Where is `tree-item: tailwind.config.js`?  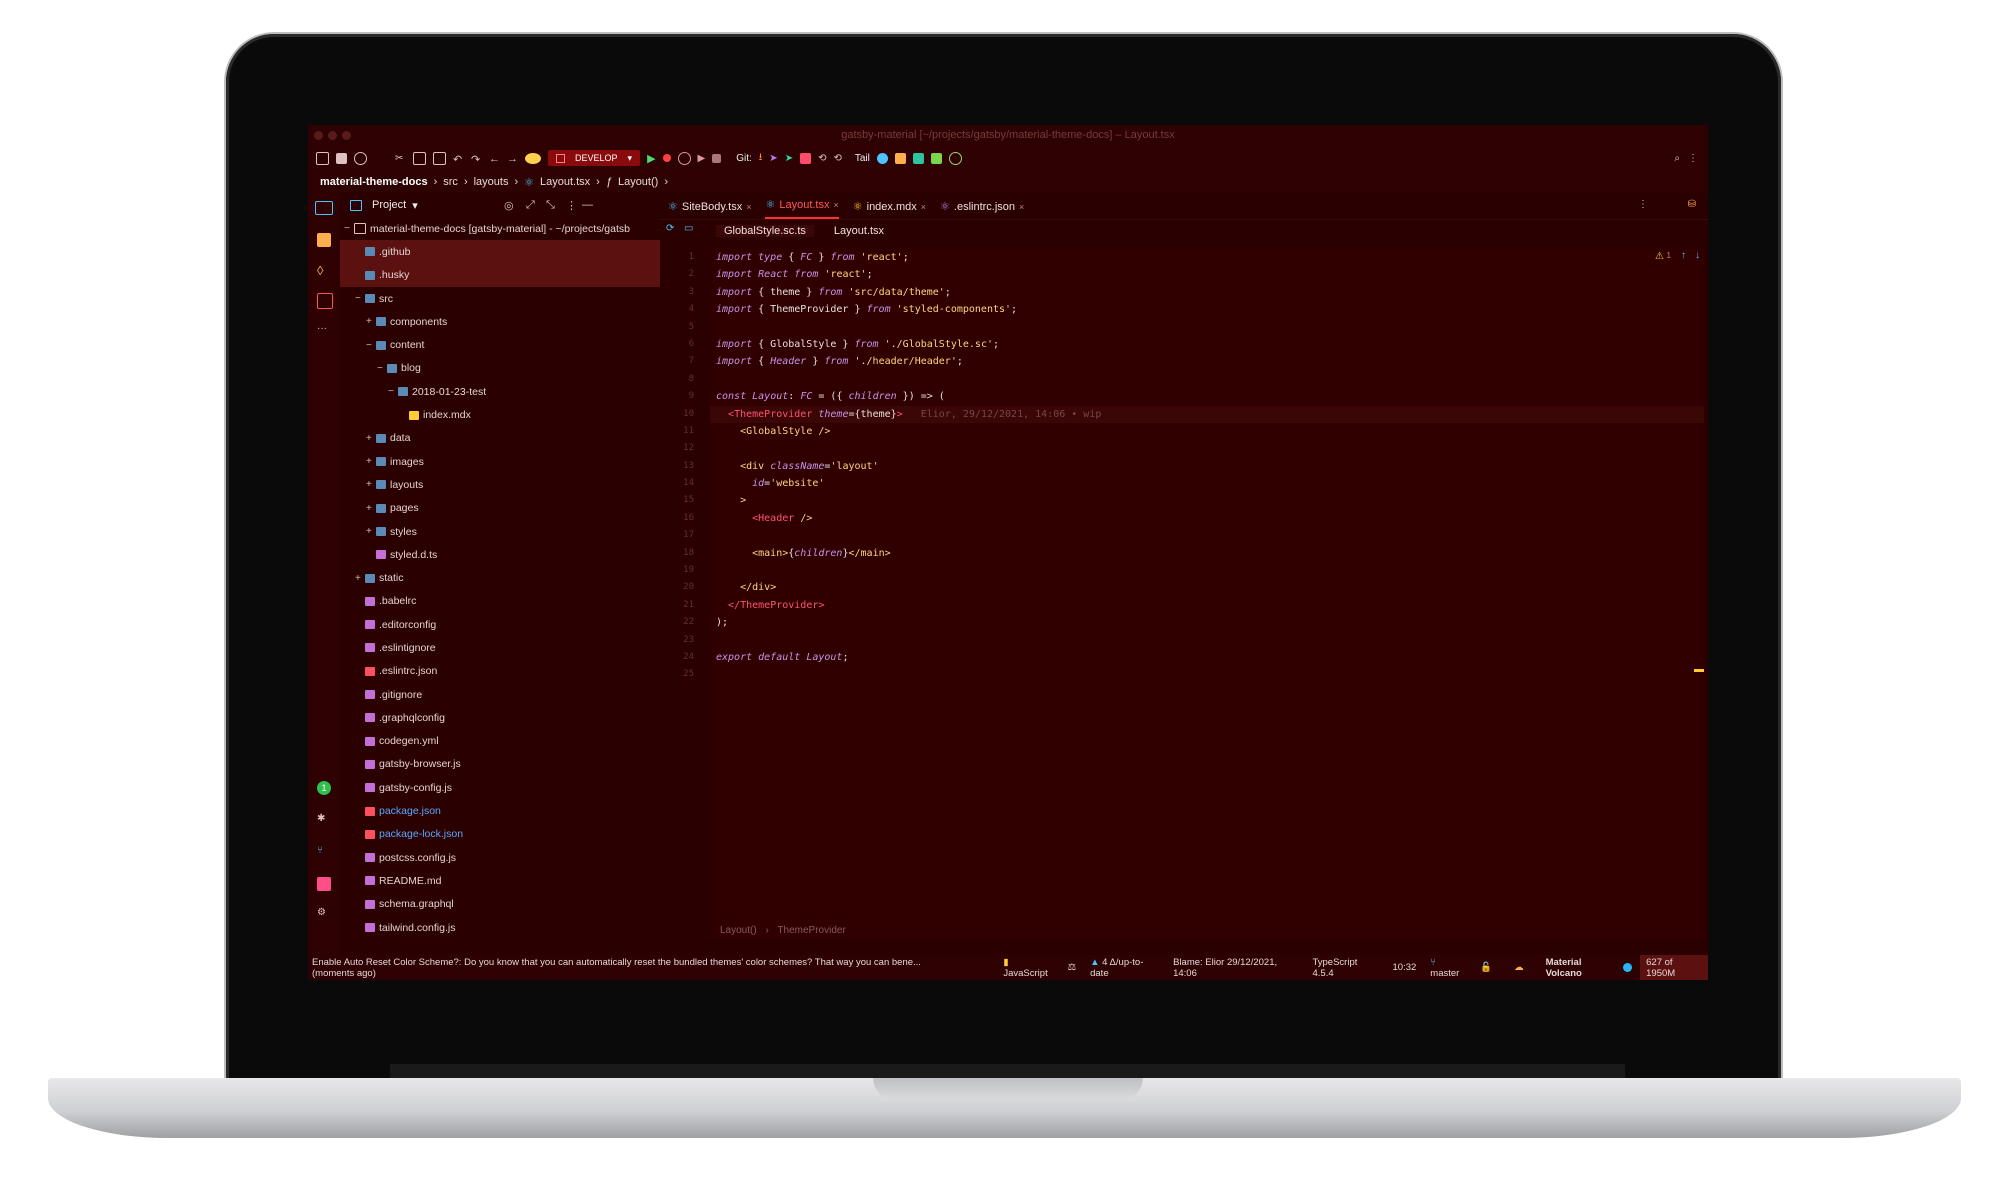 tree-item: tailwind.config.js is located at coordinates (500, 927).